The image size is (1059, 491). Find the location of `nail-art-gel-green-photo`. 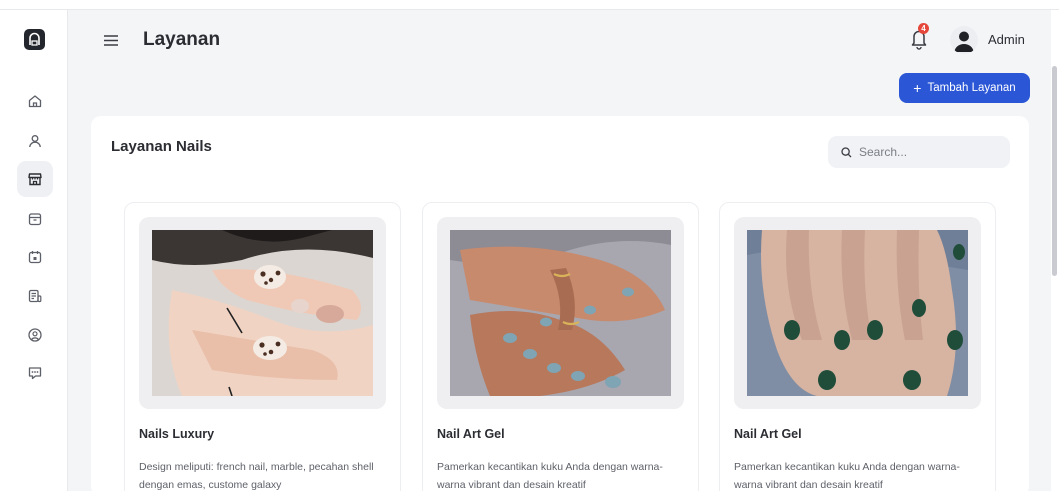

nail-art-gel-green-photo is located at coordinates (857, 313).